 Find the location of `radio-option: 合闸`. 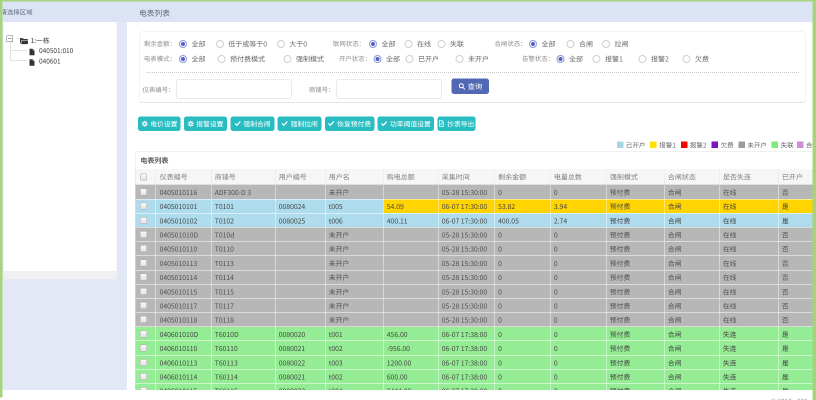

radio-option: 合闸 is located at coordinates (579, 44).